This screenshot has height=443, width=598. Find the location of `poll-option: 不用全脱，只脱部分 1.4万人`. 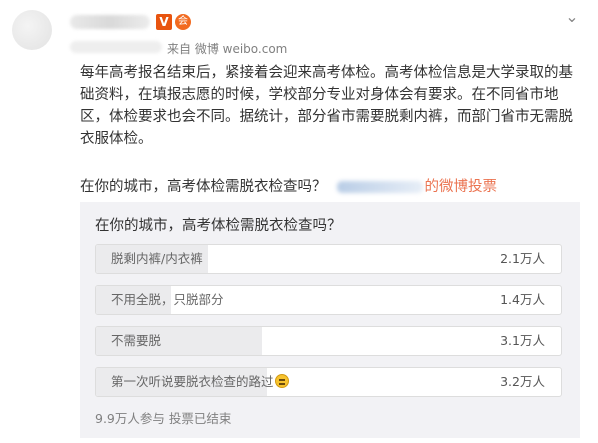

poll-option: 不用全脱，只脱部分 1.4万人 is located at coordinates (328, 300).